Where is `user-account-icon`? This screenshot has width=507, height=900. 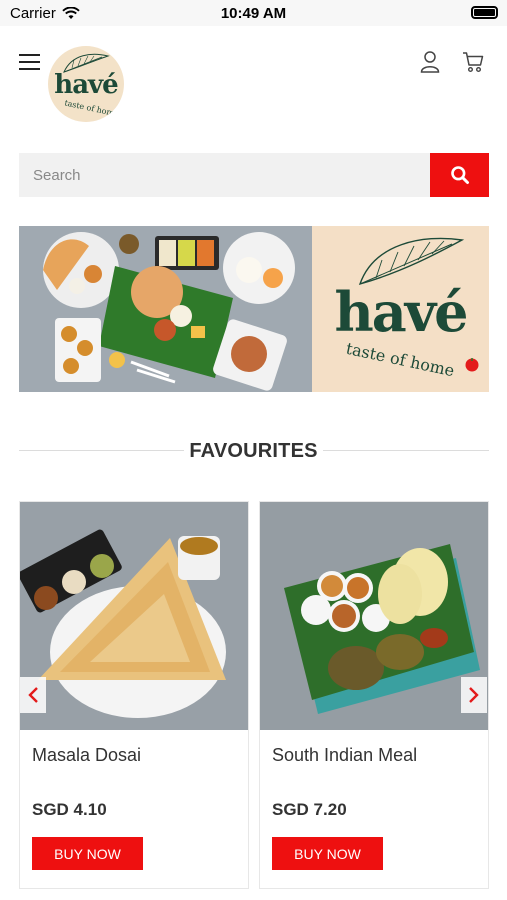 user-account-icon is located at coordinates (430, 62).